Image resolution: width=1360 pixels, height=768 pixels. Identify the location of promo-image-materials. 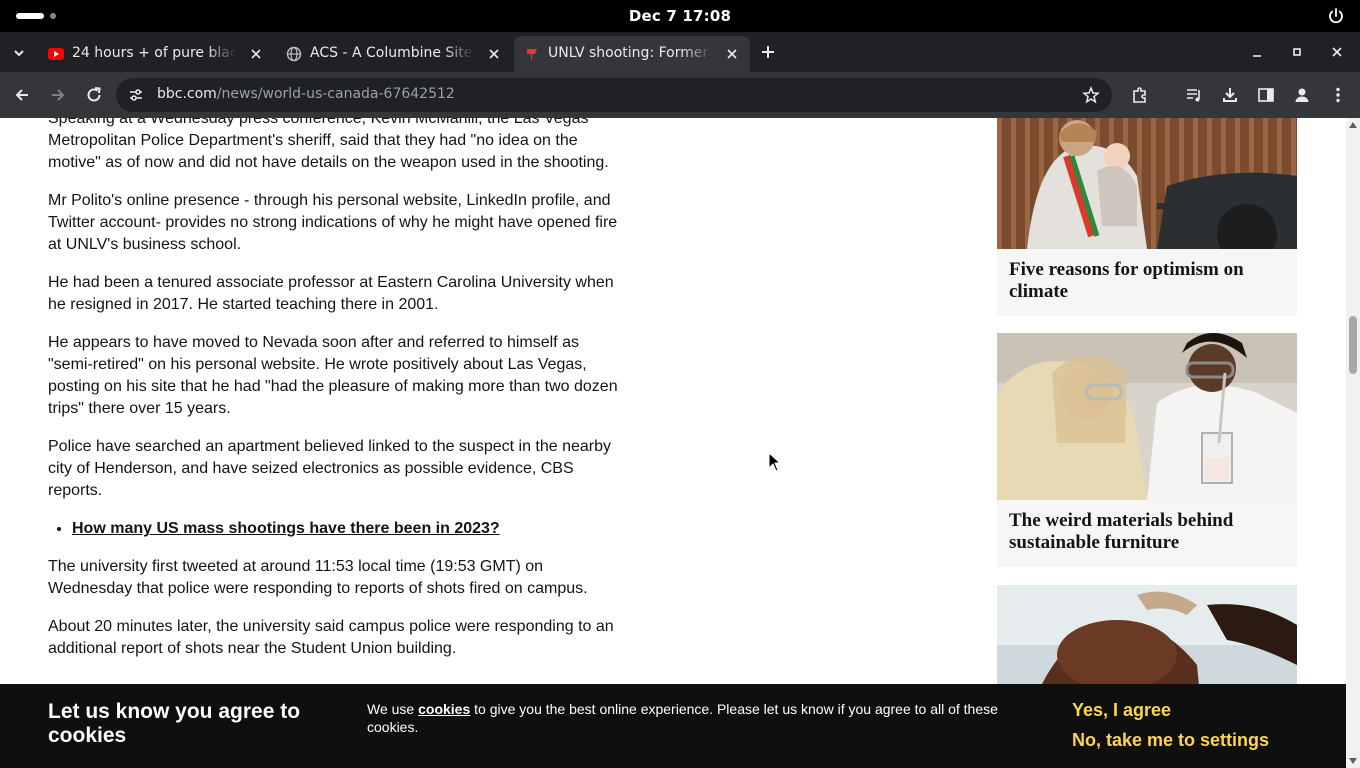
(1147, 416).